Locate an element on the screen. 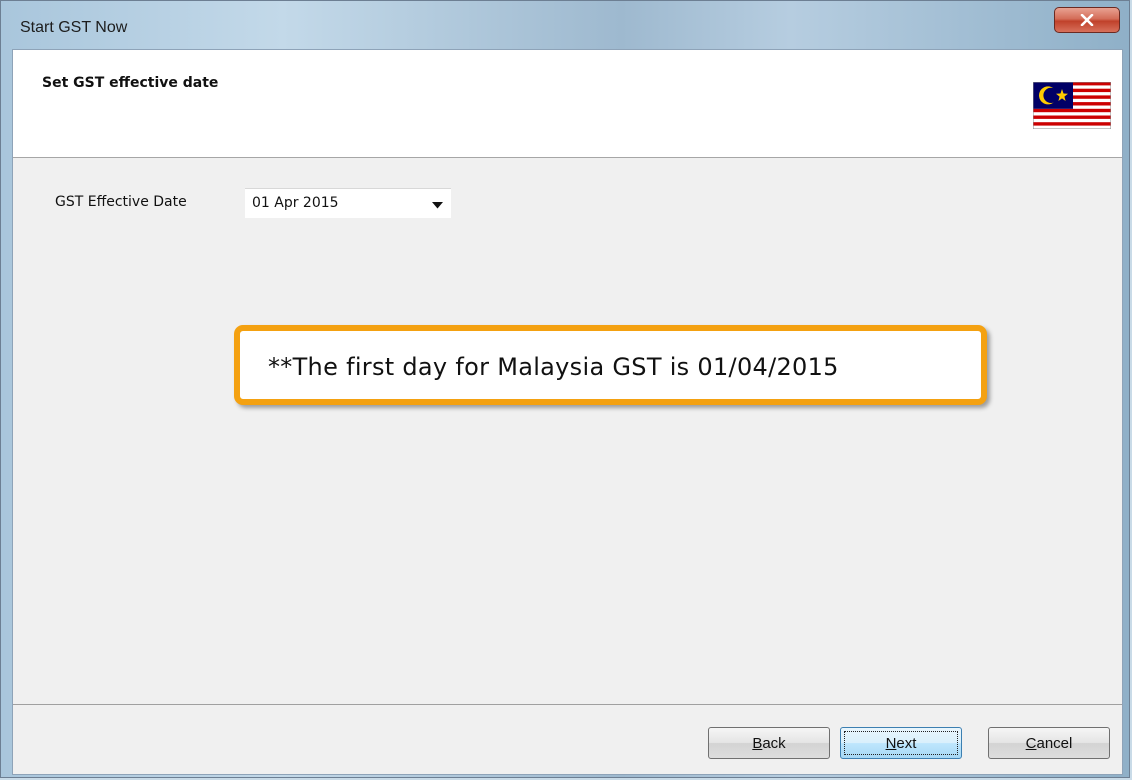 Image resolution: width=1132 pixels, height=780 pixels. footer-divider is located at coordinates (567, 704).